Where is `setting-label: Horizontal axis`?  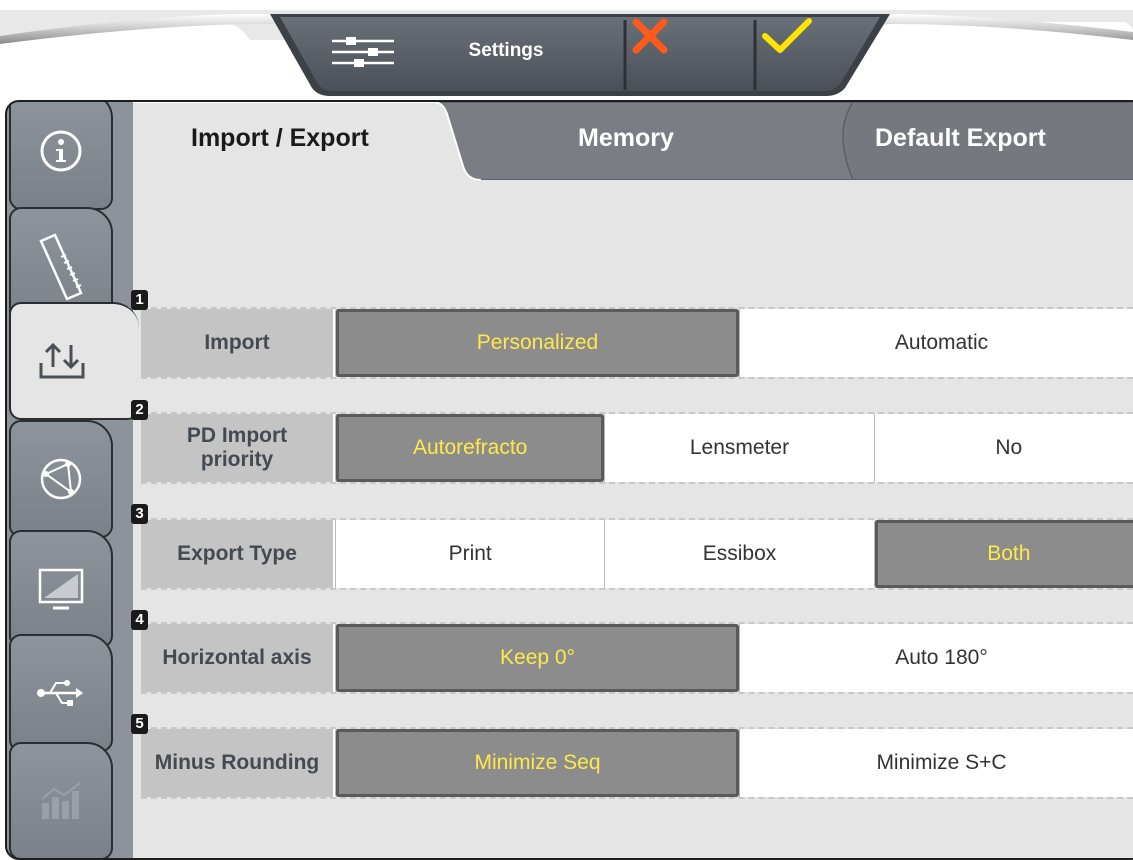 setting-label: Horizontal axis is located at coordinates (238, 658).